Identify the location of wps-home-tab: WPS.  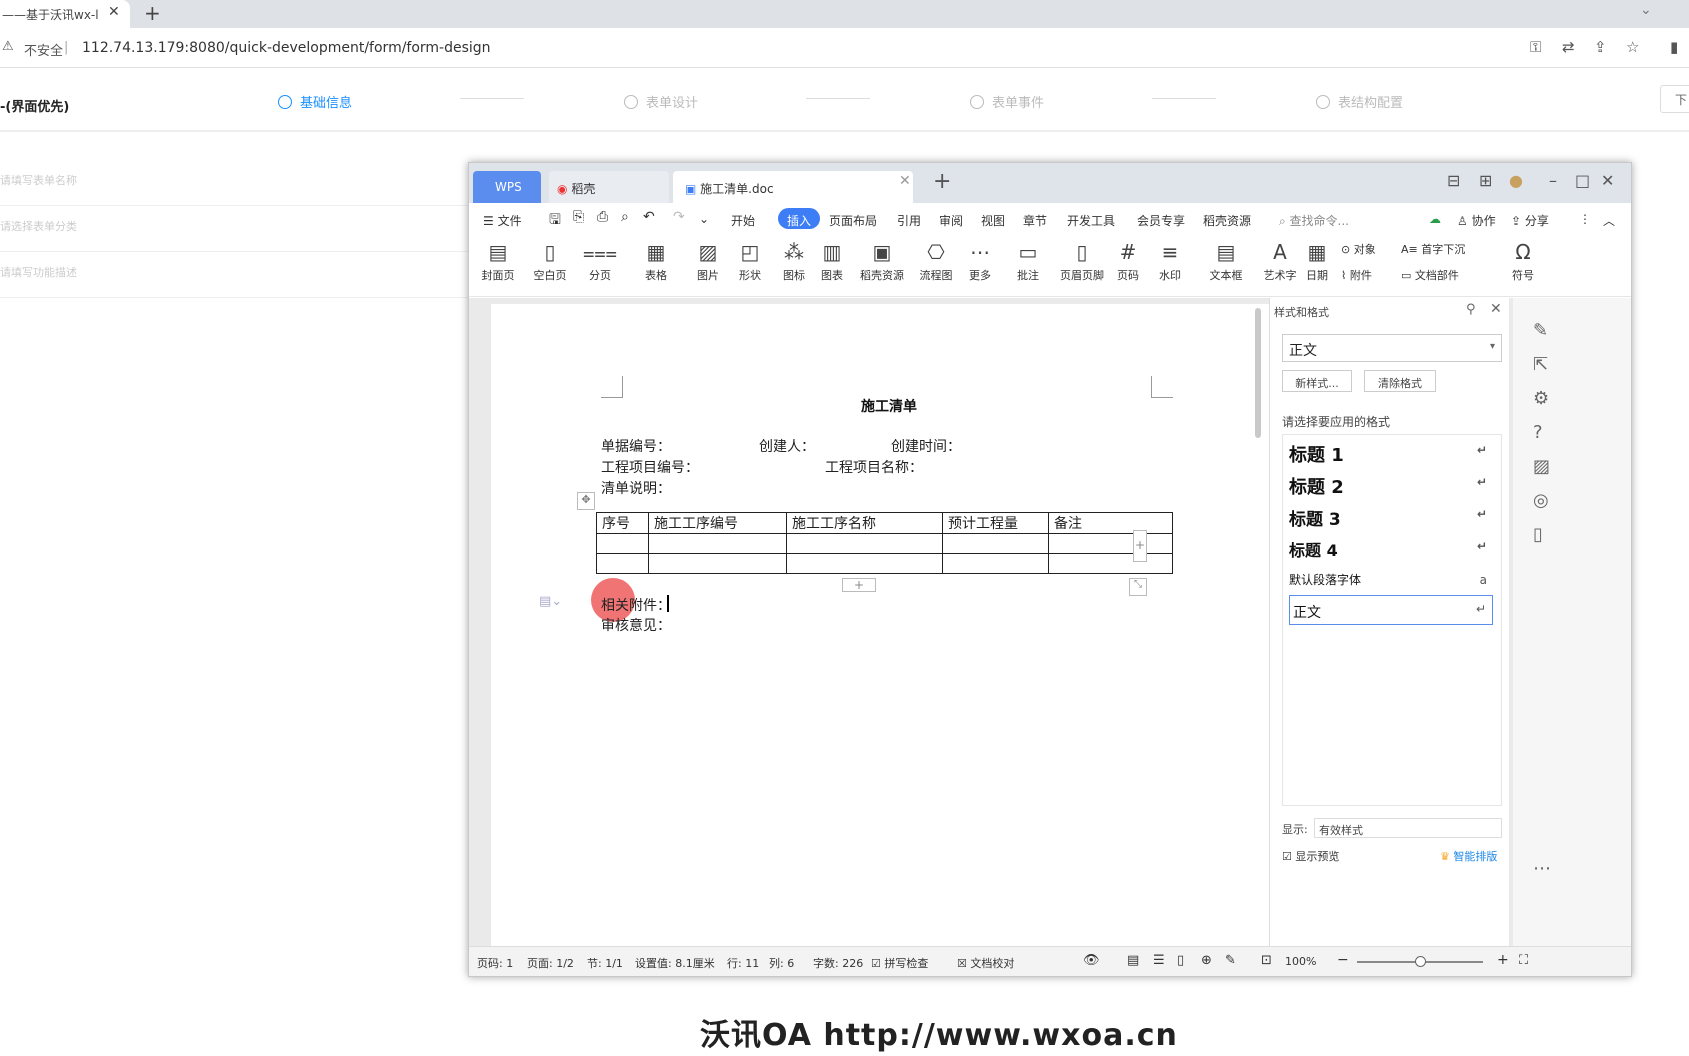
(507, 187).